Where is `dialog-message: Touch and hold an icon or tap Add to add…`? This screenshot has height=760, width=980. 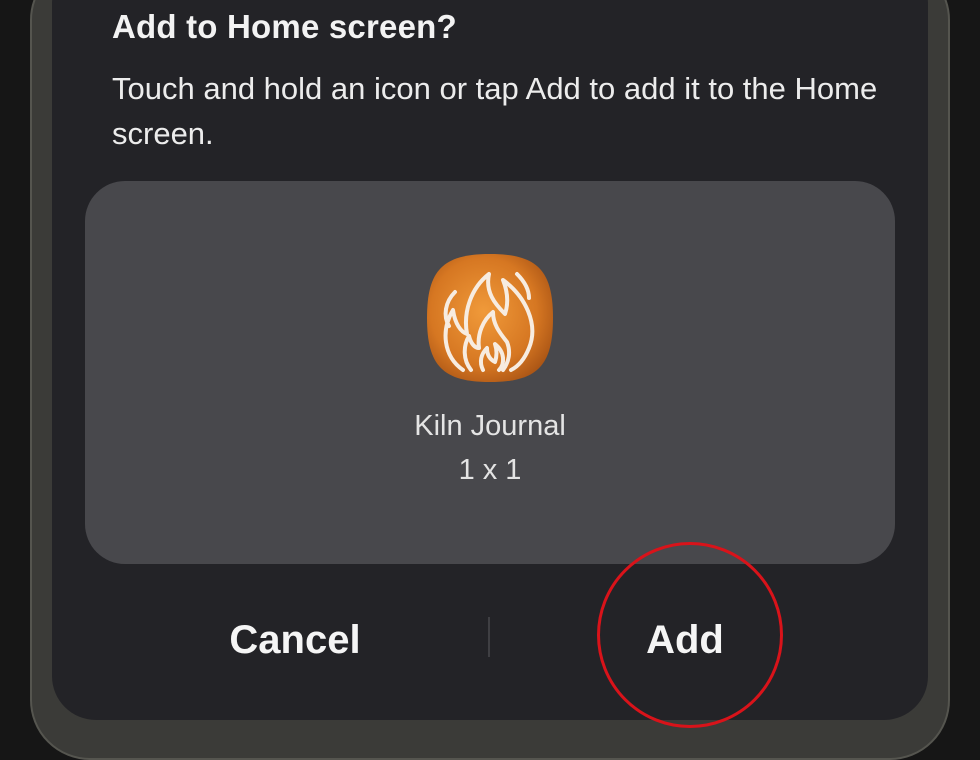 dialog-message: Touch and hold an icon or tap Add to add… is located at coordinates (495, 111).